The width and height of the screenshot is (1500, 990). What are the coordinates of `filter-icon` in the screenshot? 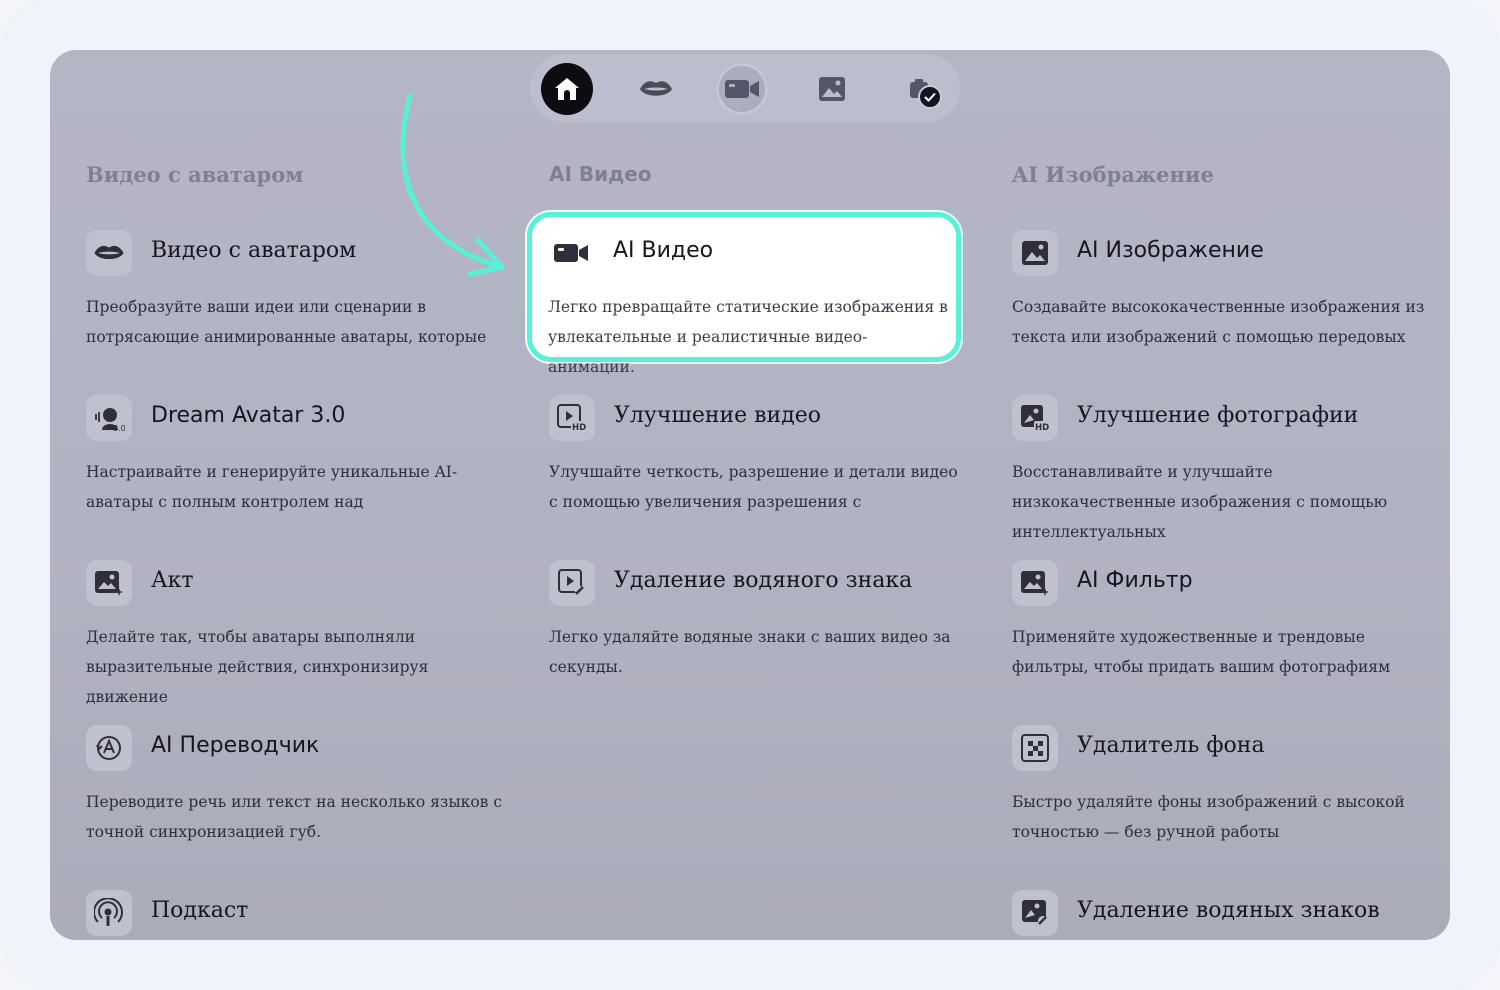 It's located at (1035, 583).